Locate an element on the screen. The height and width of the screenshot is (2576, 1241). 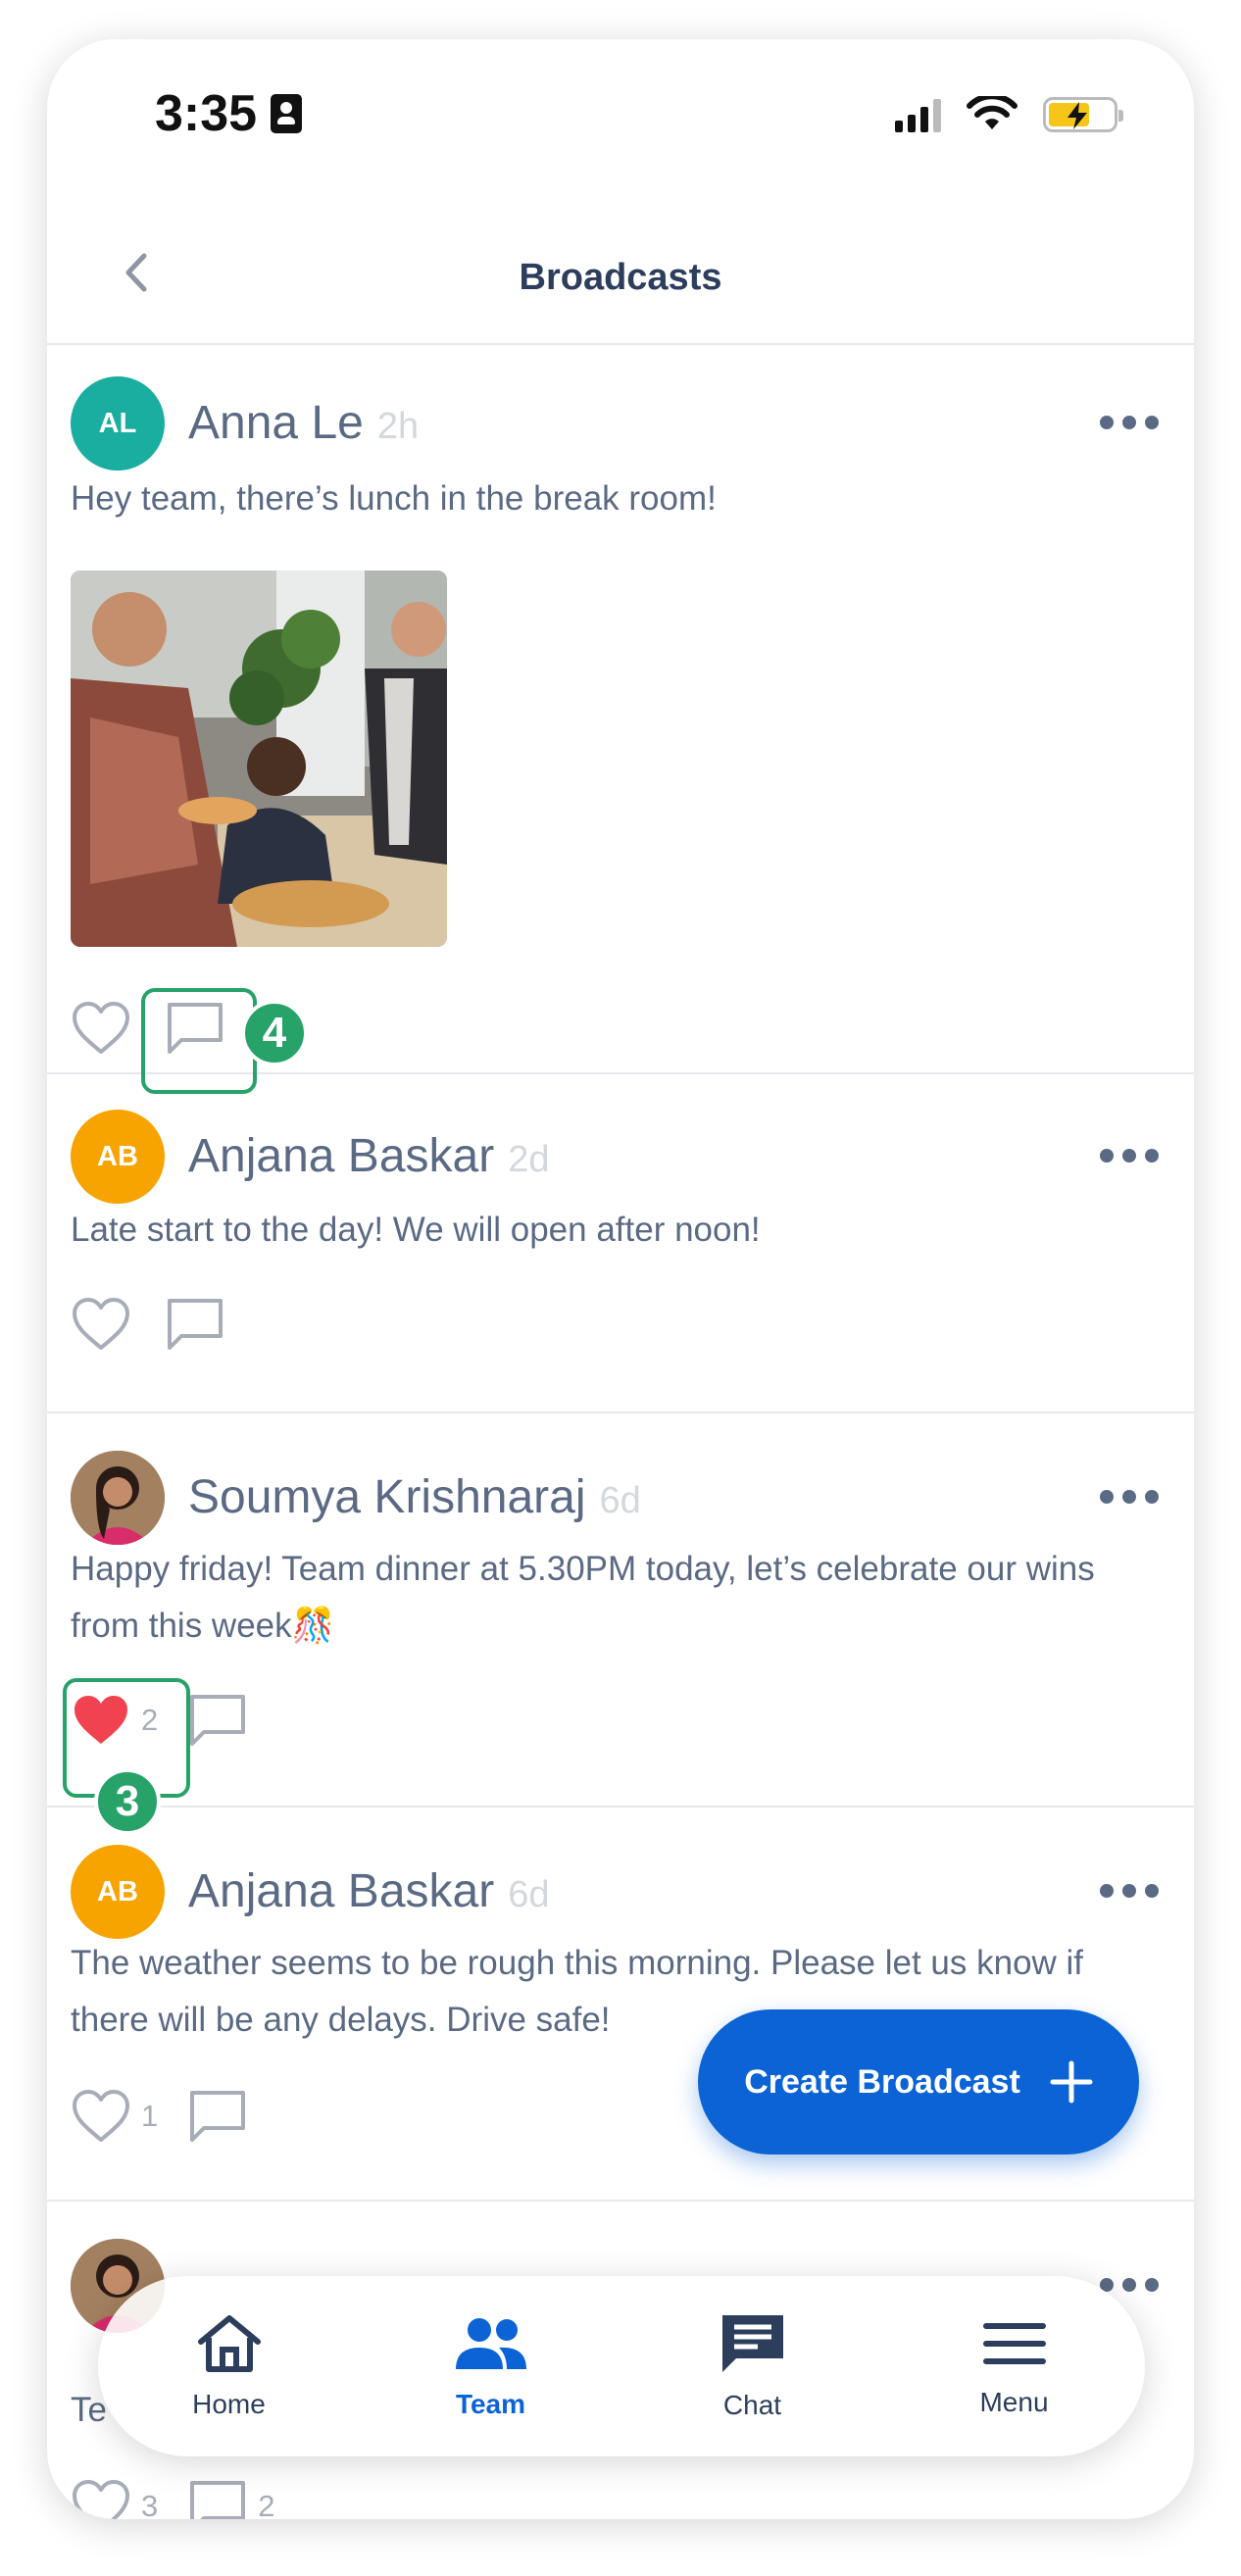
team-icon is located at coordinates (491, 2343).